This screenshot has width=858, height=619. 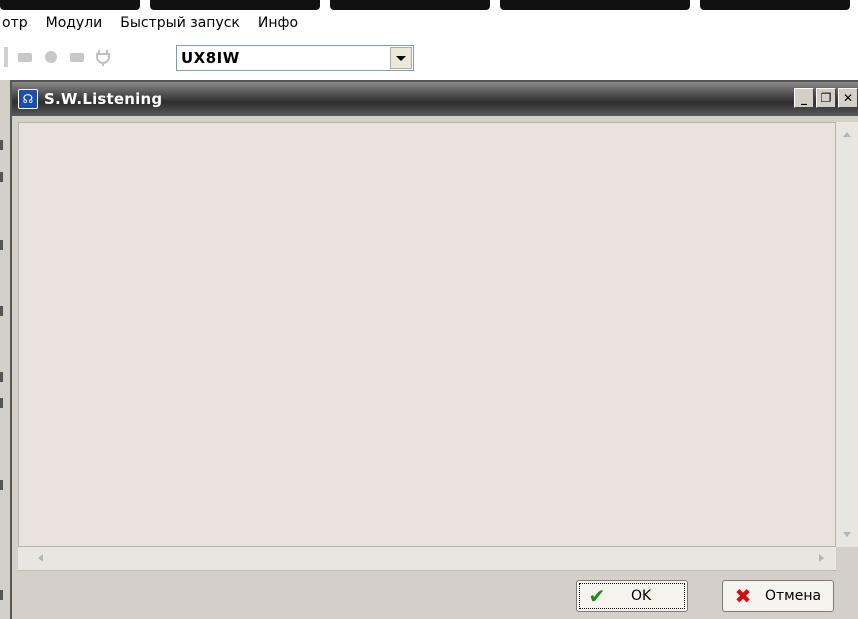 I want to click on scroll-corner, so click(x=847, y=559).